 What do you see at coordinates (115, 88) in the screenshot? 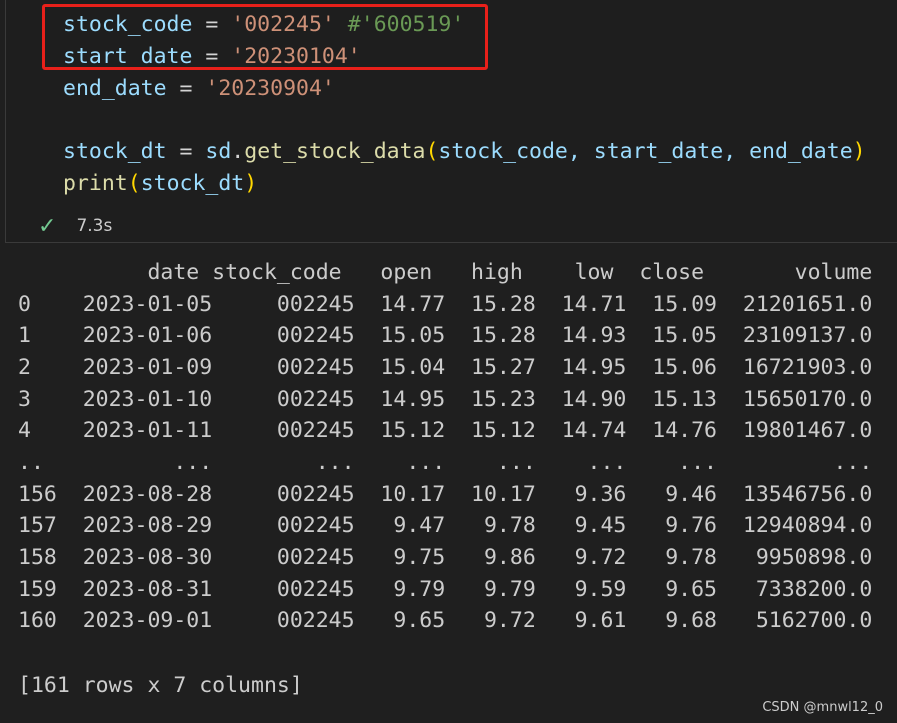
I see `var-end-date: end_date` at bounding box center [115, 88].